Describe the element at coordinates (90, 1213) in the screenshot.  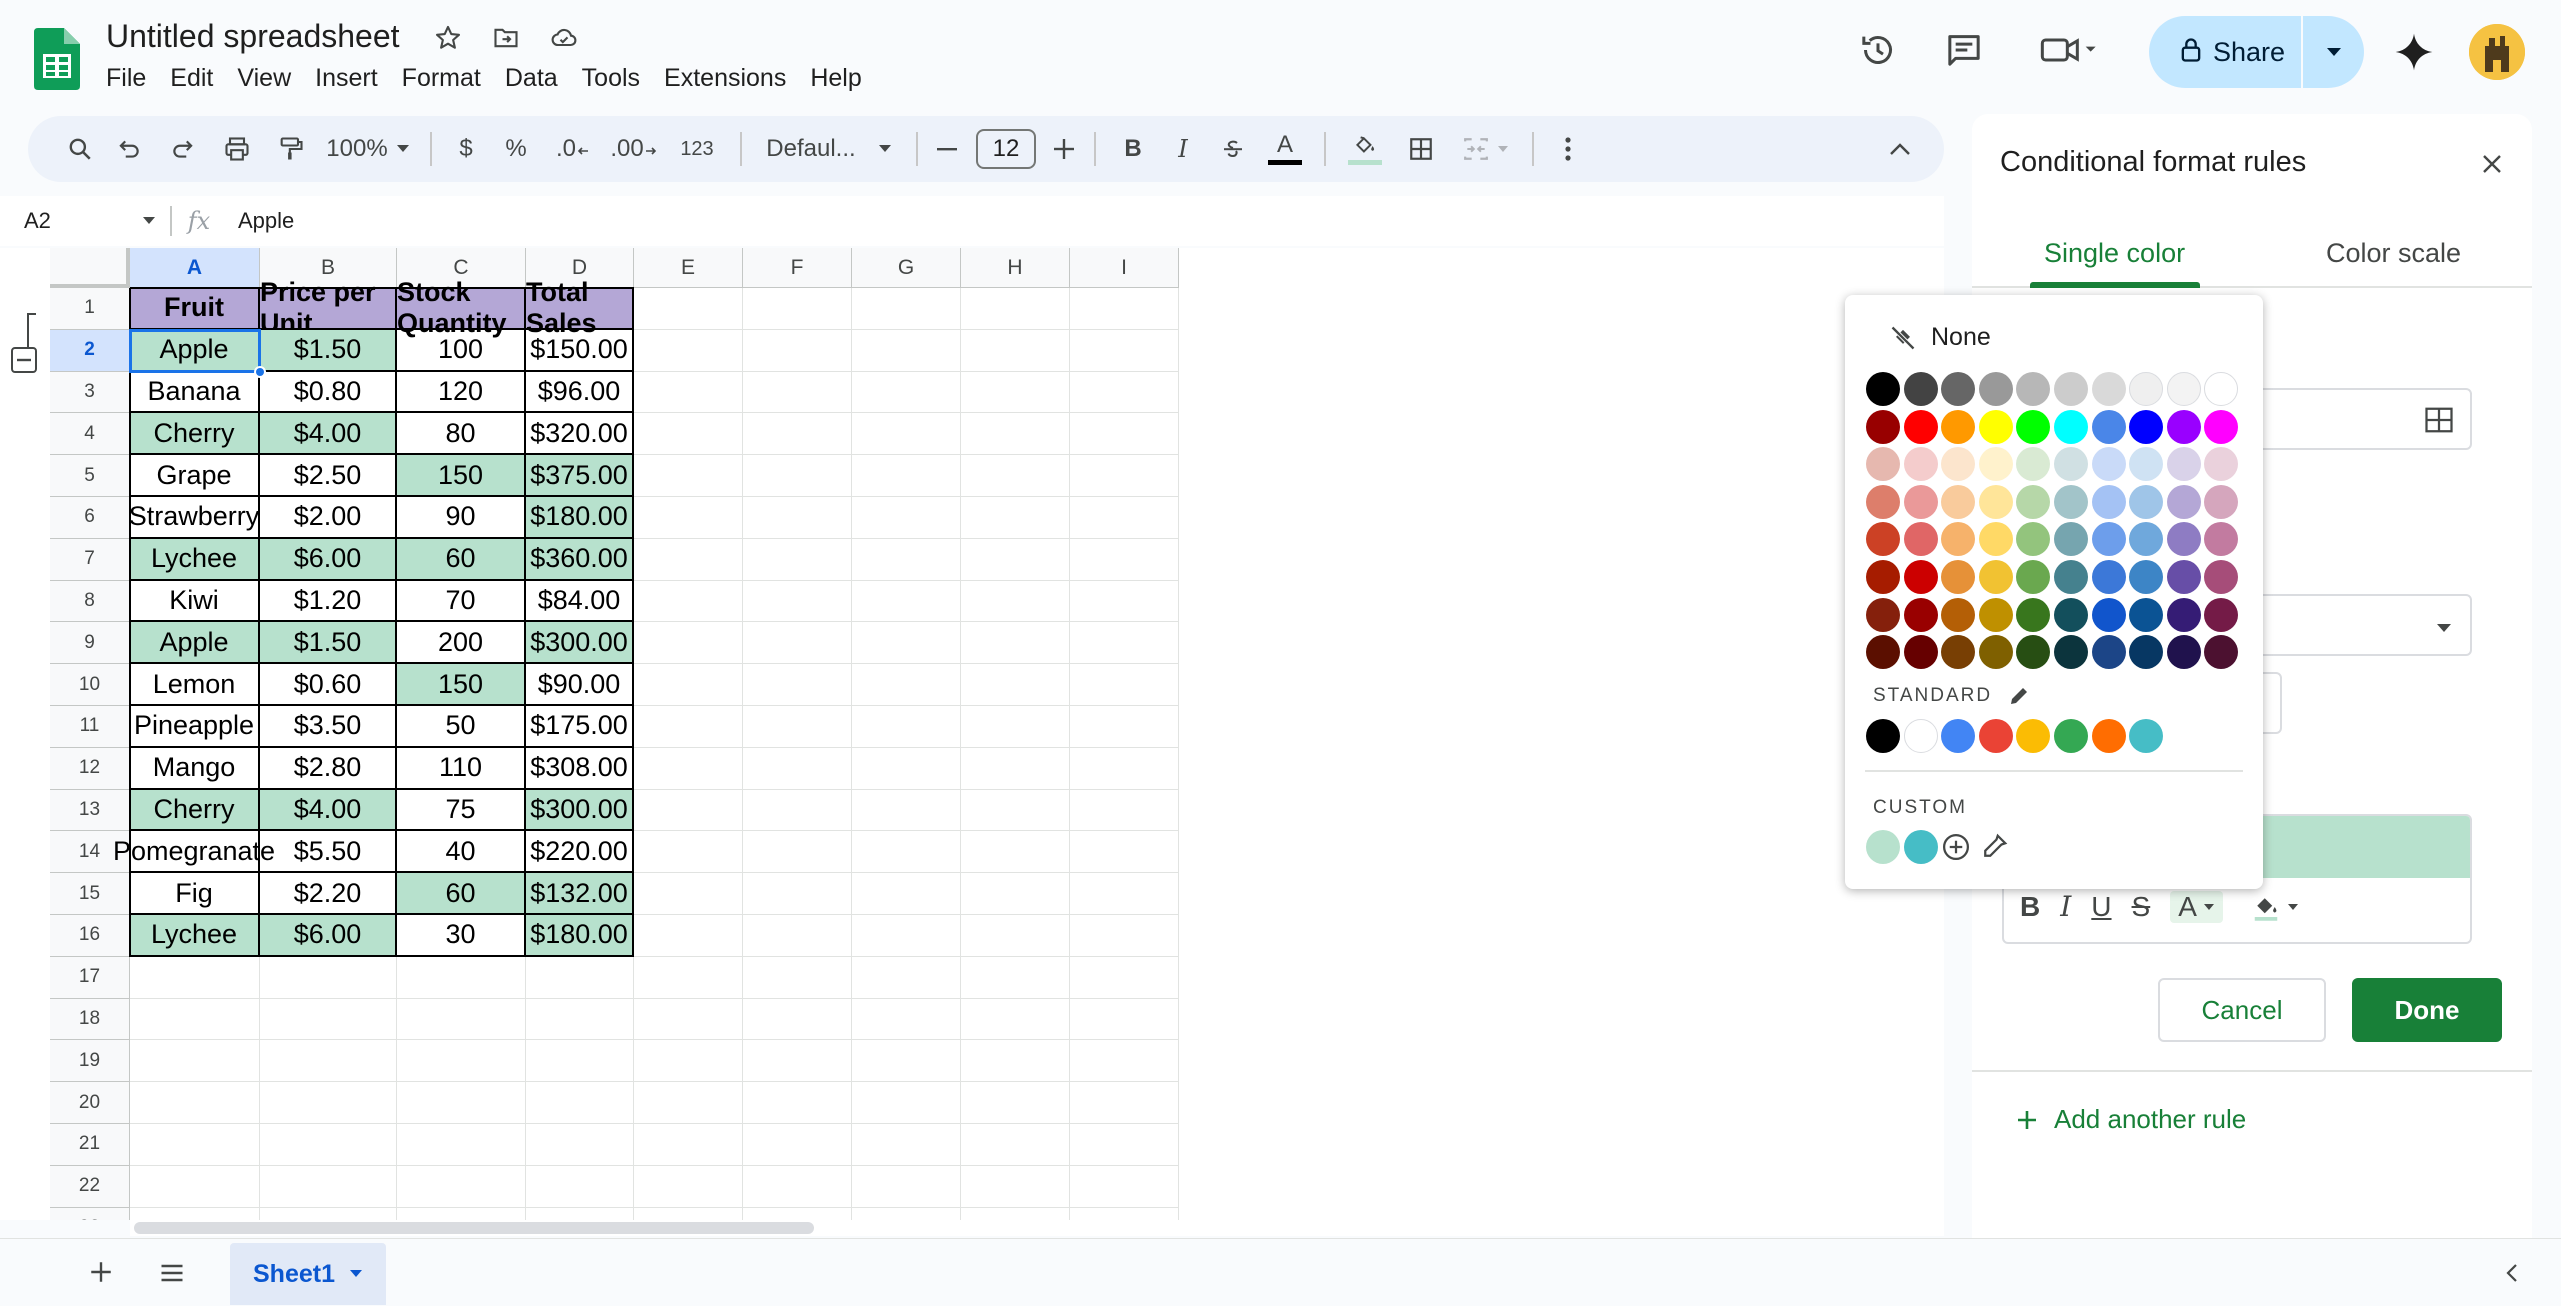
I see `row-header: 23` at that location.